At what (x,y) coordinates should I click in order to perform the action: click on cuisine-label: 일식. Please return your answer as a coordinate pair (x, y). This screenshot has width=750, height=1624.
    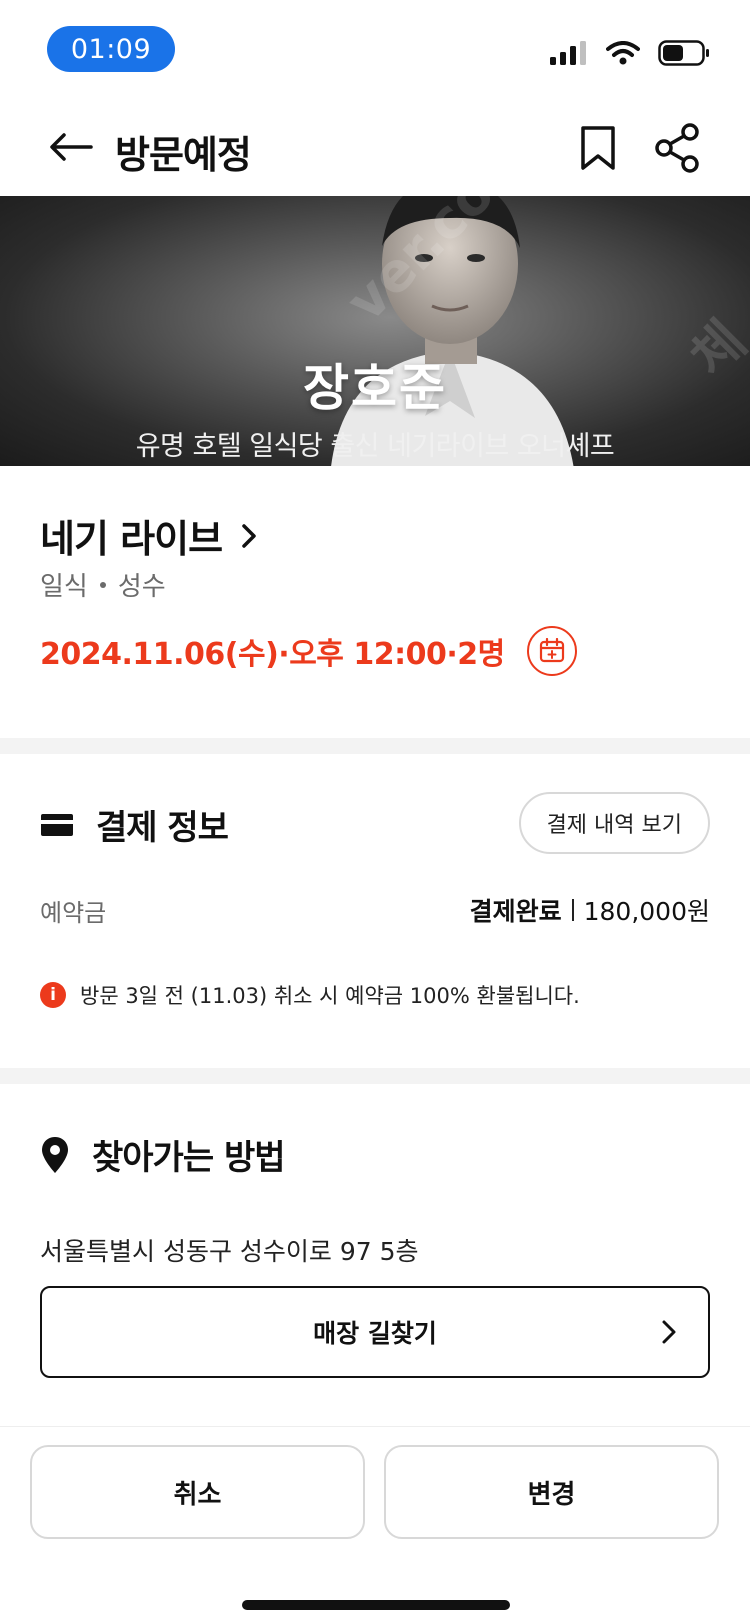
    Looking at the image, I should click on (64, 587).